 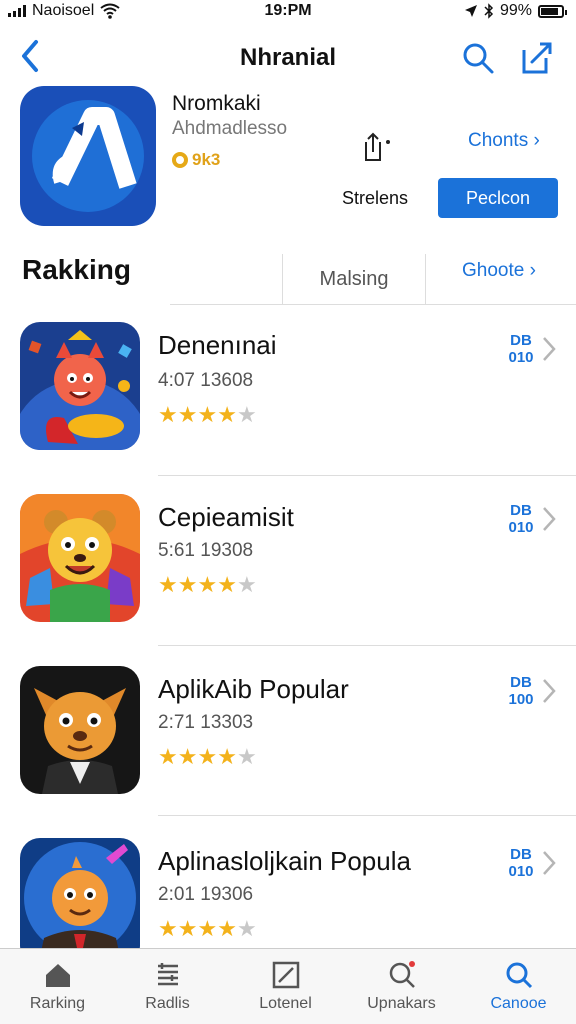 What do you see at coordinates (80, 386) in the screenshot?
I see `jester-game-icon` at bounding box center [80, 386].